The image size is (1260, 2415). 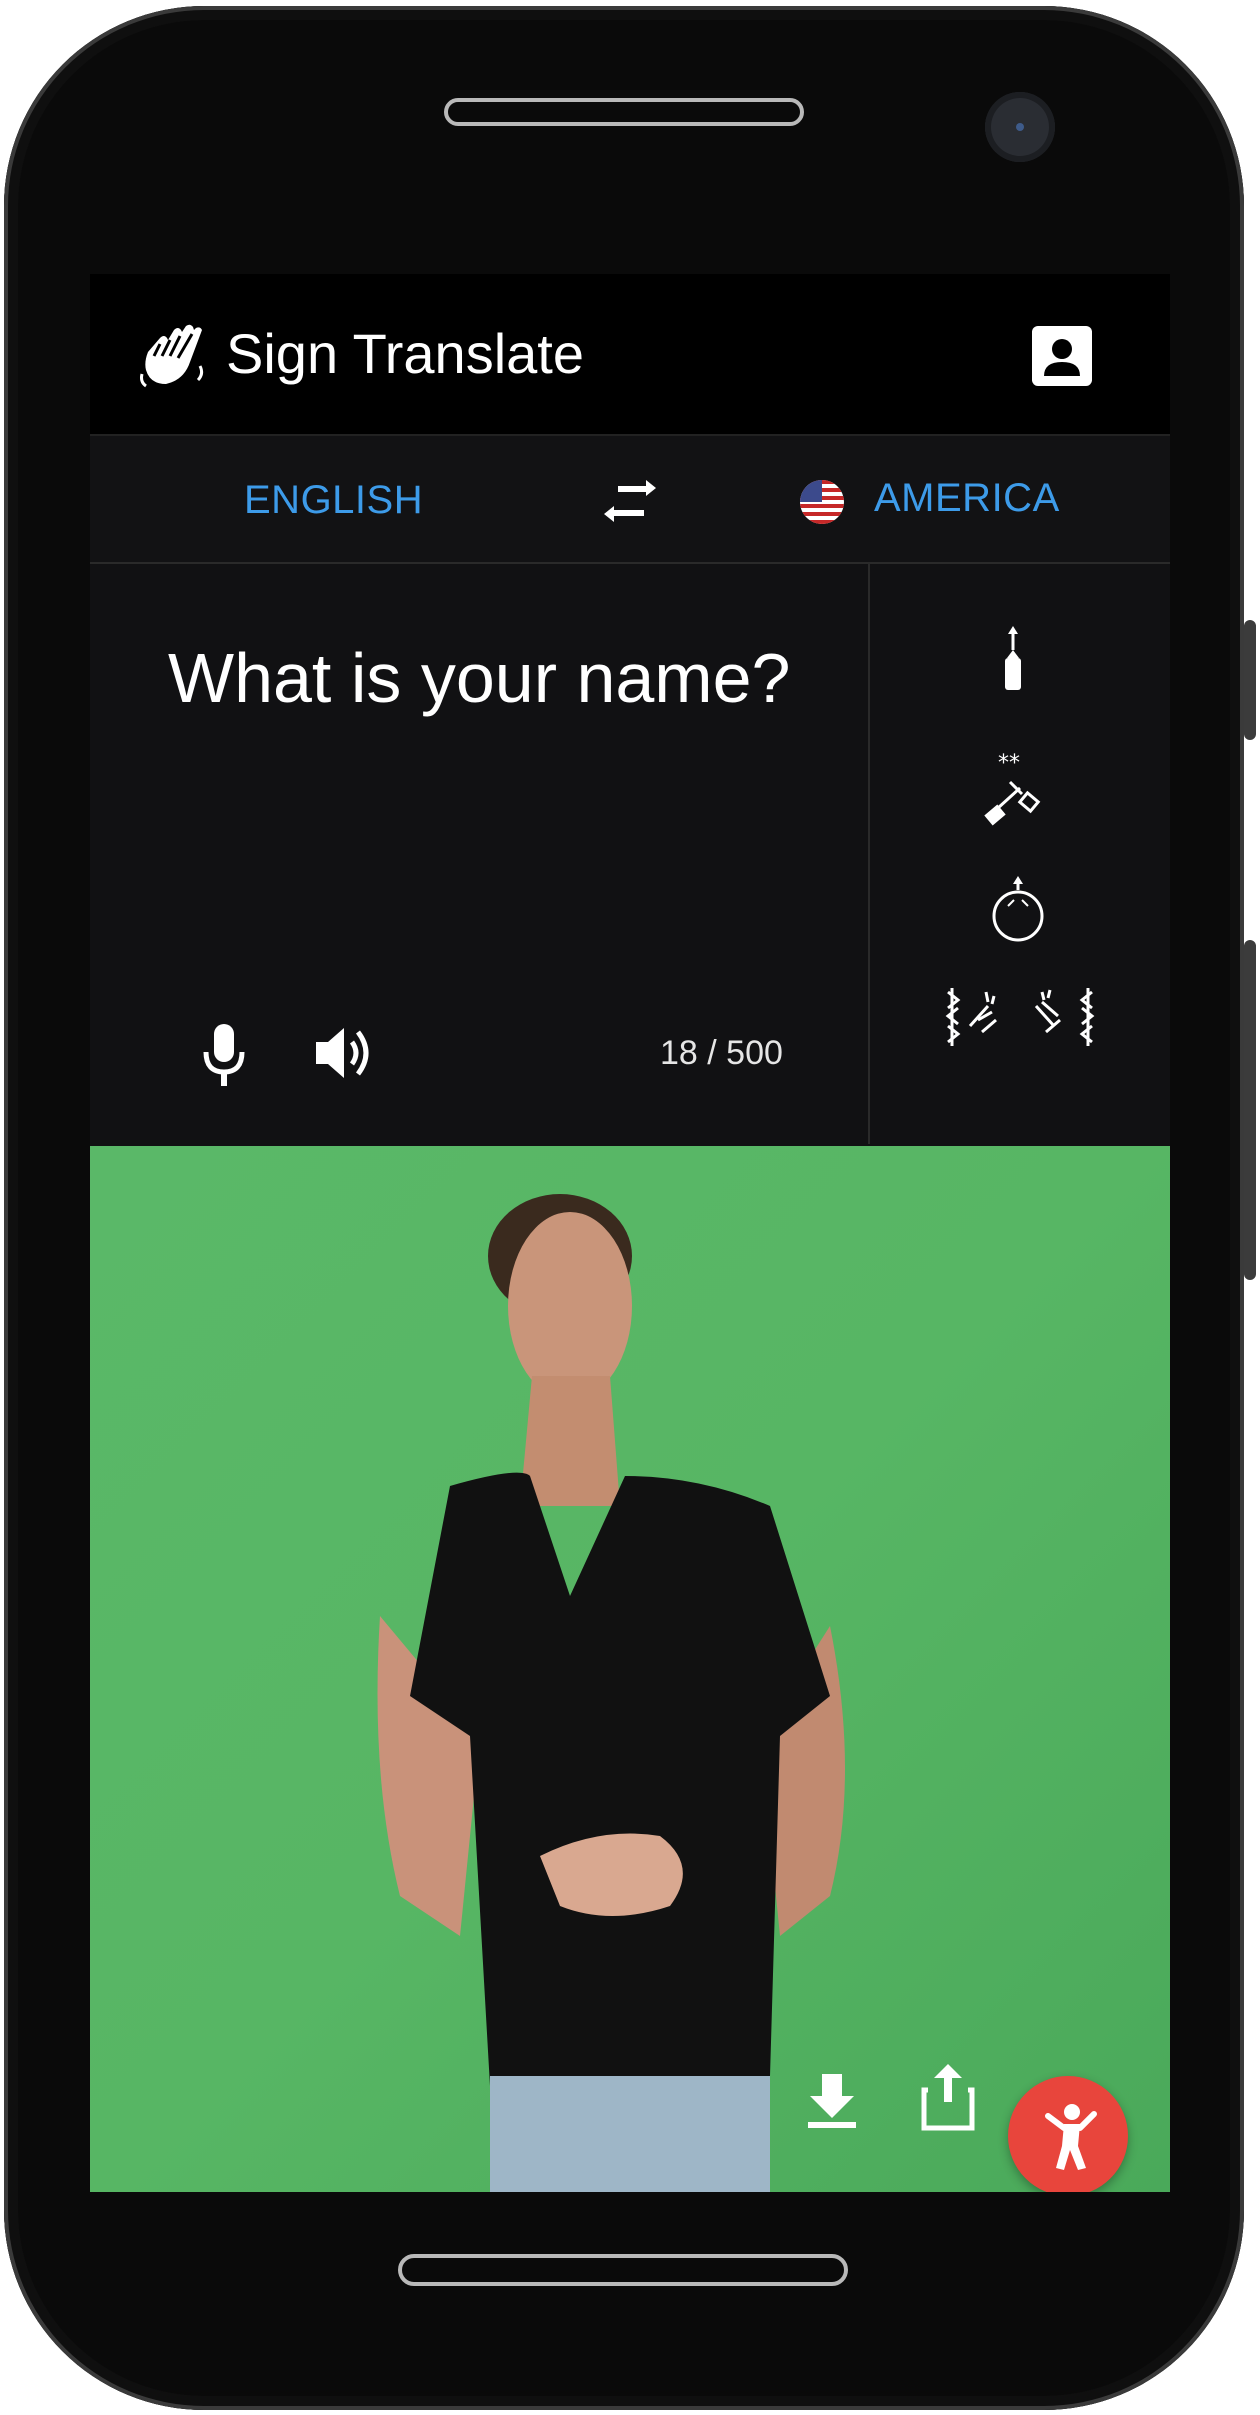 What do you see at coordinates (1018, 909) in the screenshot?
I see `signwriting-symbol-3-icon` at bounding box center [1018, 909].